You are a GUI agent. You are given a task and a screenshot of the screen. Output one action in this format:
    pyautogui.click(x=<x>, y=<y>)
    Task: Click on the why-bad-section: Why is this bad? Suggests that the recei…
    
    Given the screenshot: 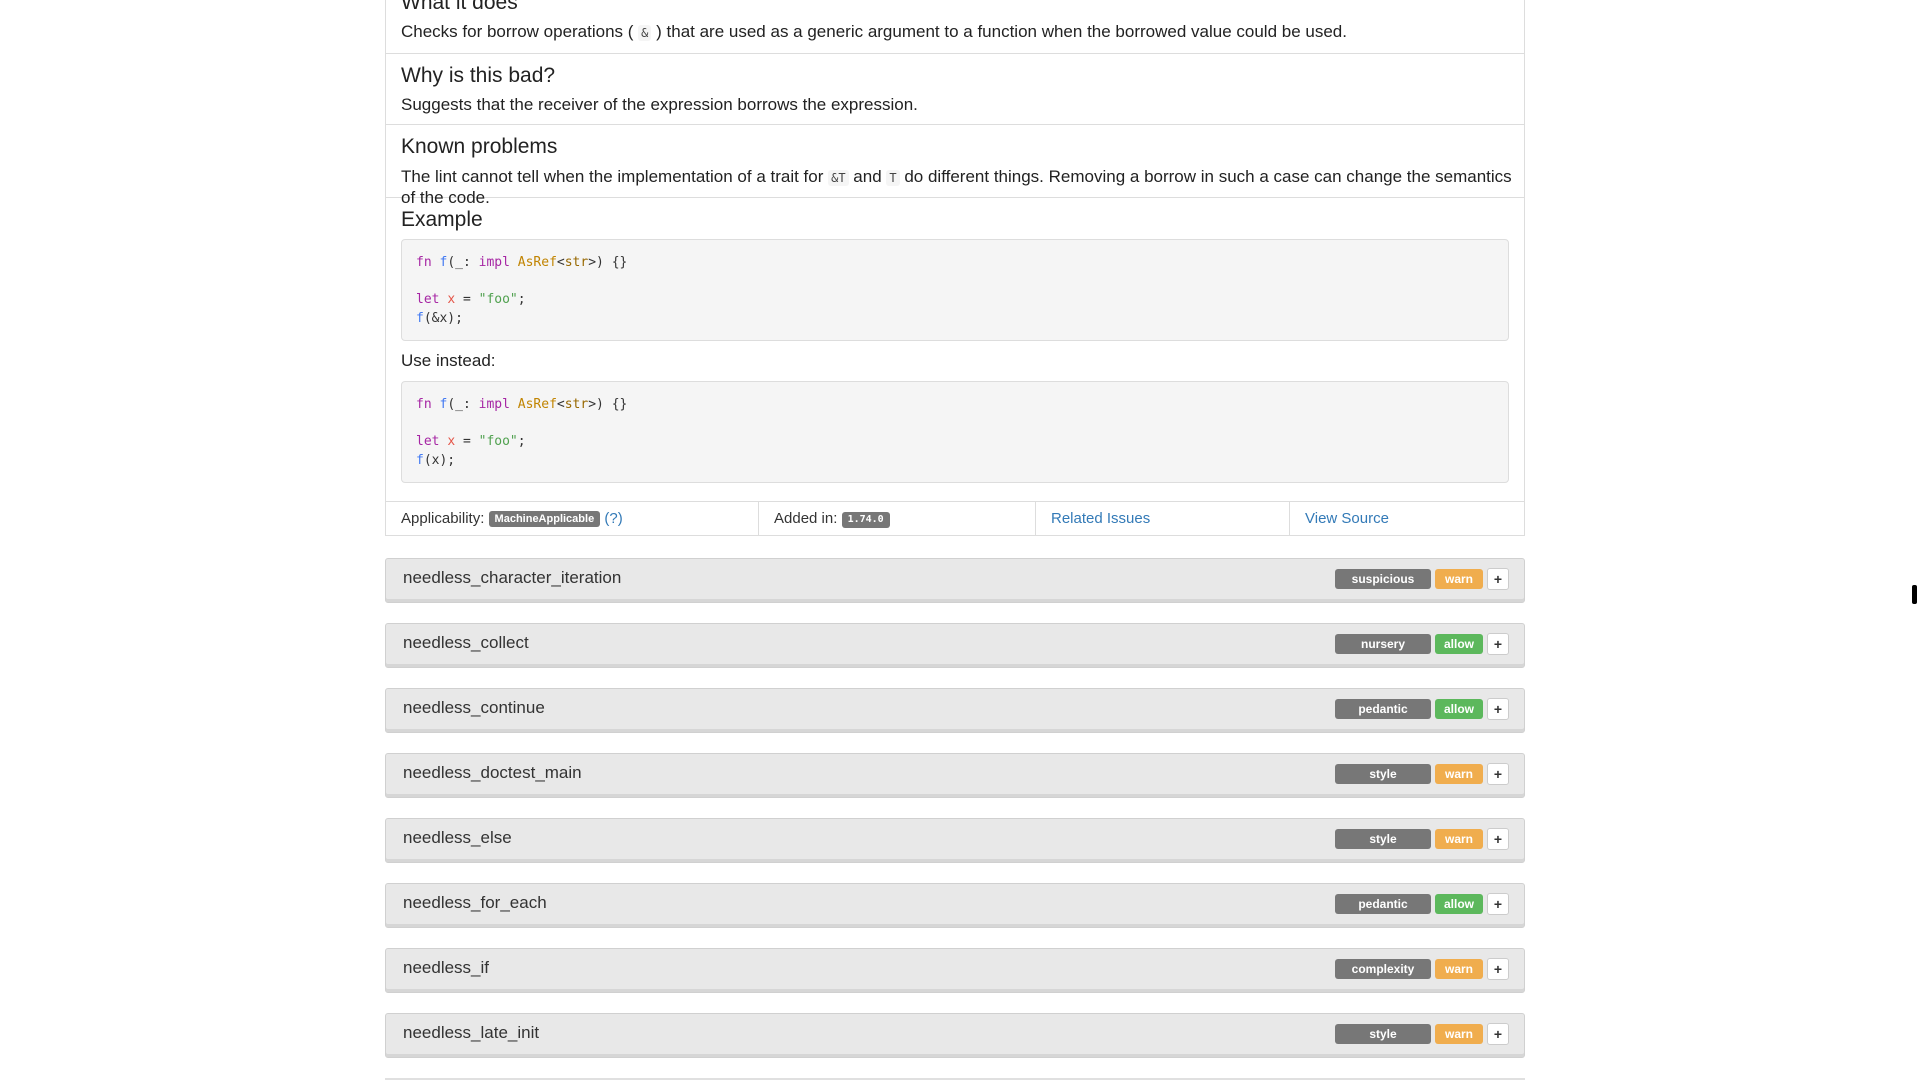 What is the action you would take?
    pyautogui.click(x=955, y=89)
    